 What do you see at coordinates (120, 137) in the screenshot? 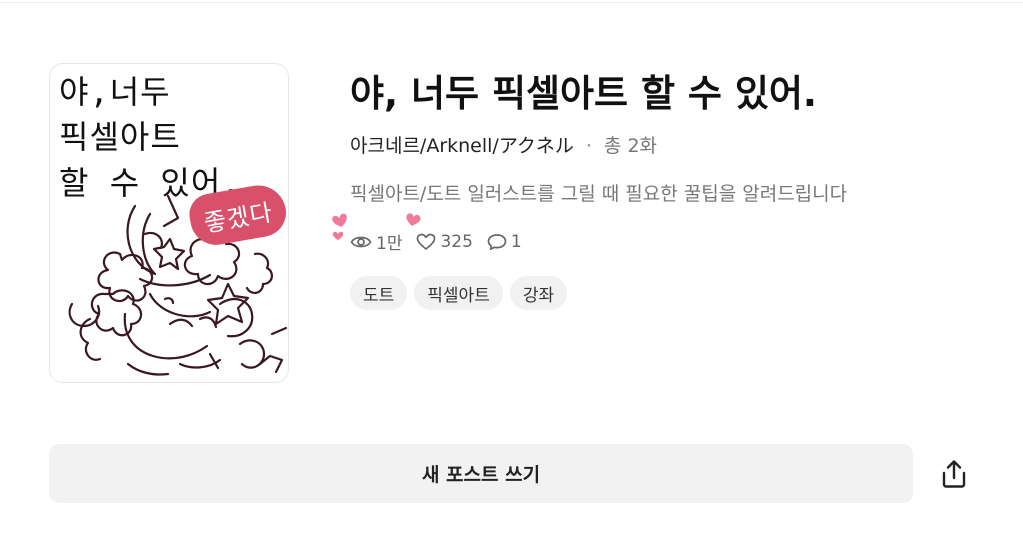
I see `cover-title-line-2: 픽셀아트` at bounding box center [120, 137].